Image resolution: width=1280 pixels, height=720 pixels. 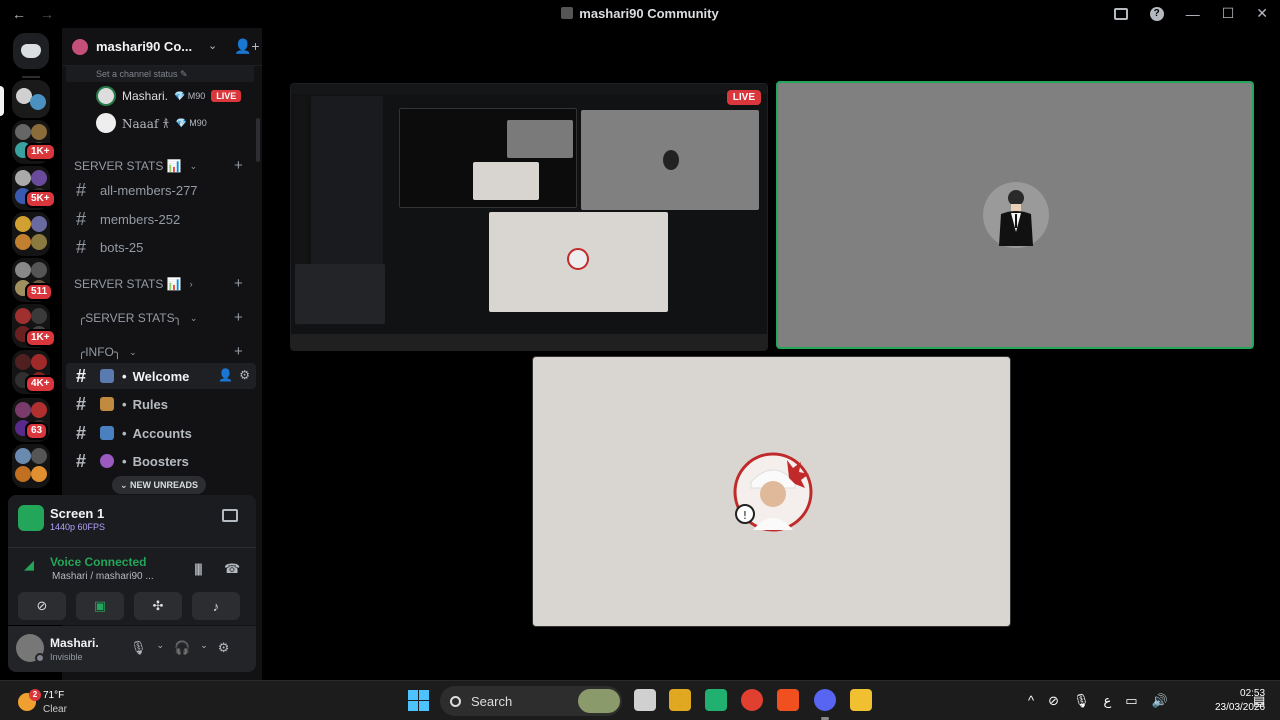 I want to click on mailbox-emoji-icon, so click(x=107, y=433).